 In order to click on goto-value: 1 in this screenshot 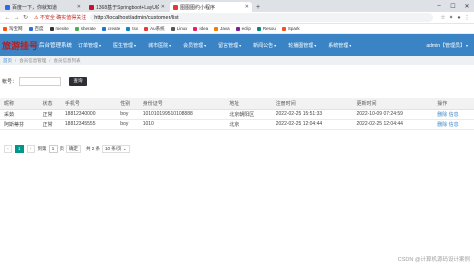, I will do `click(53, 148)`.